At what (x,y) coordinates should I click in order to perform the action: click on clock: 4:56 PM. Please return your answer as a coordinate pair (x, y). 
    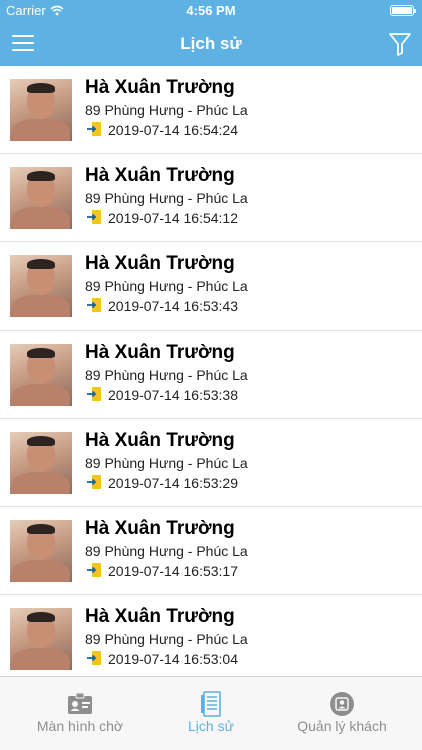
    Looking at the image, I should click on (211, 10).